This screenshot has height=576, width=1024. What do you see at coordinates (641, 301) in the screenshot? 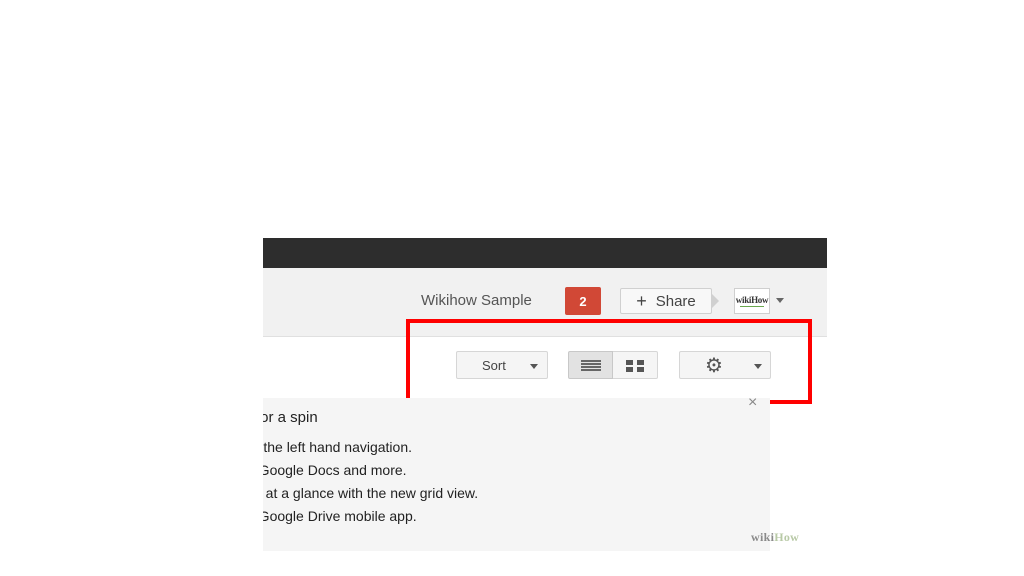
I see `plus-icon: +` at bounding box center [641, 301].